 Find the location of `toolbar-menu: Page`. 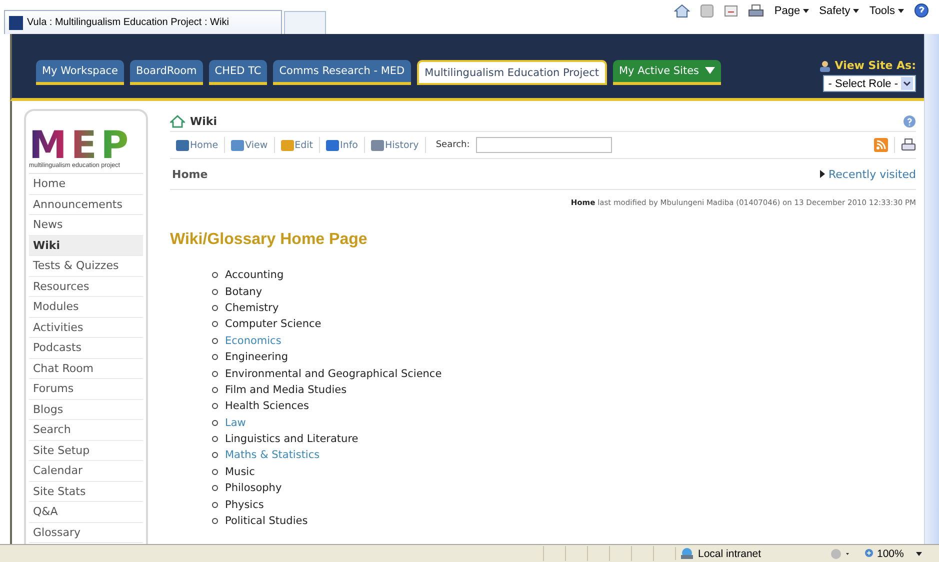

toolbar-menu: Page is located at coordinates (792, 10).